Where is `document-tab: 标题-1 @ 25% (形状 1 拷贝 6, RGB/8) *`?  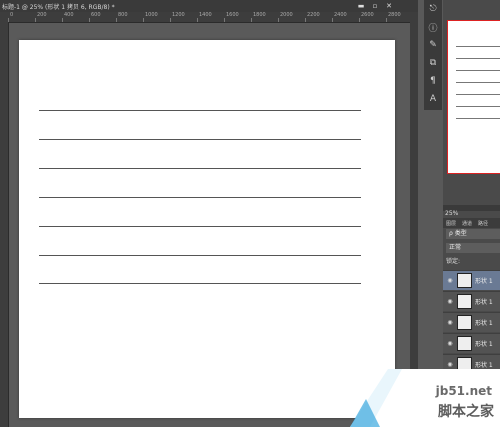 document-tab: 标题-1 @ 25% (形状 1 拷贝 6, RGB/8) * is located at coordinates (57, 6).